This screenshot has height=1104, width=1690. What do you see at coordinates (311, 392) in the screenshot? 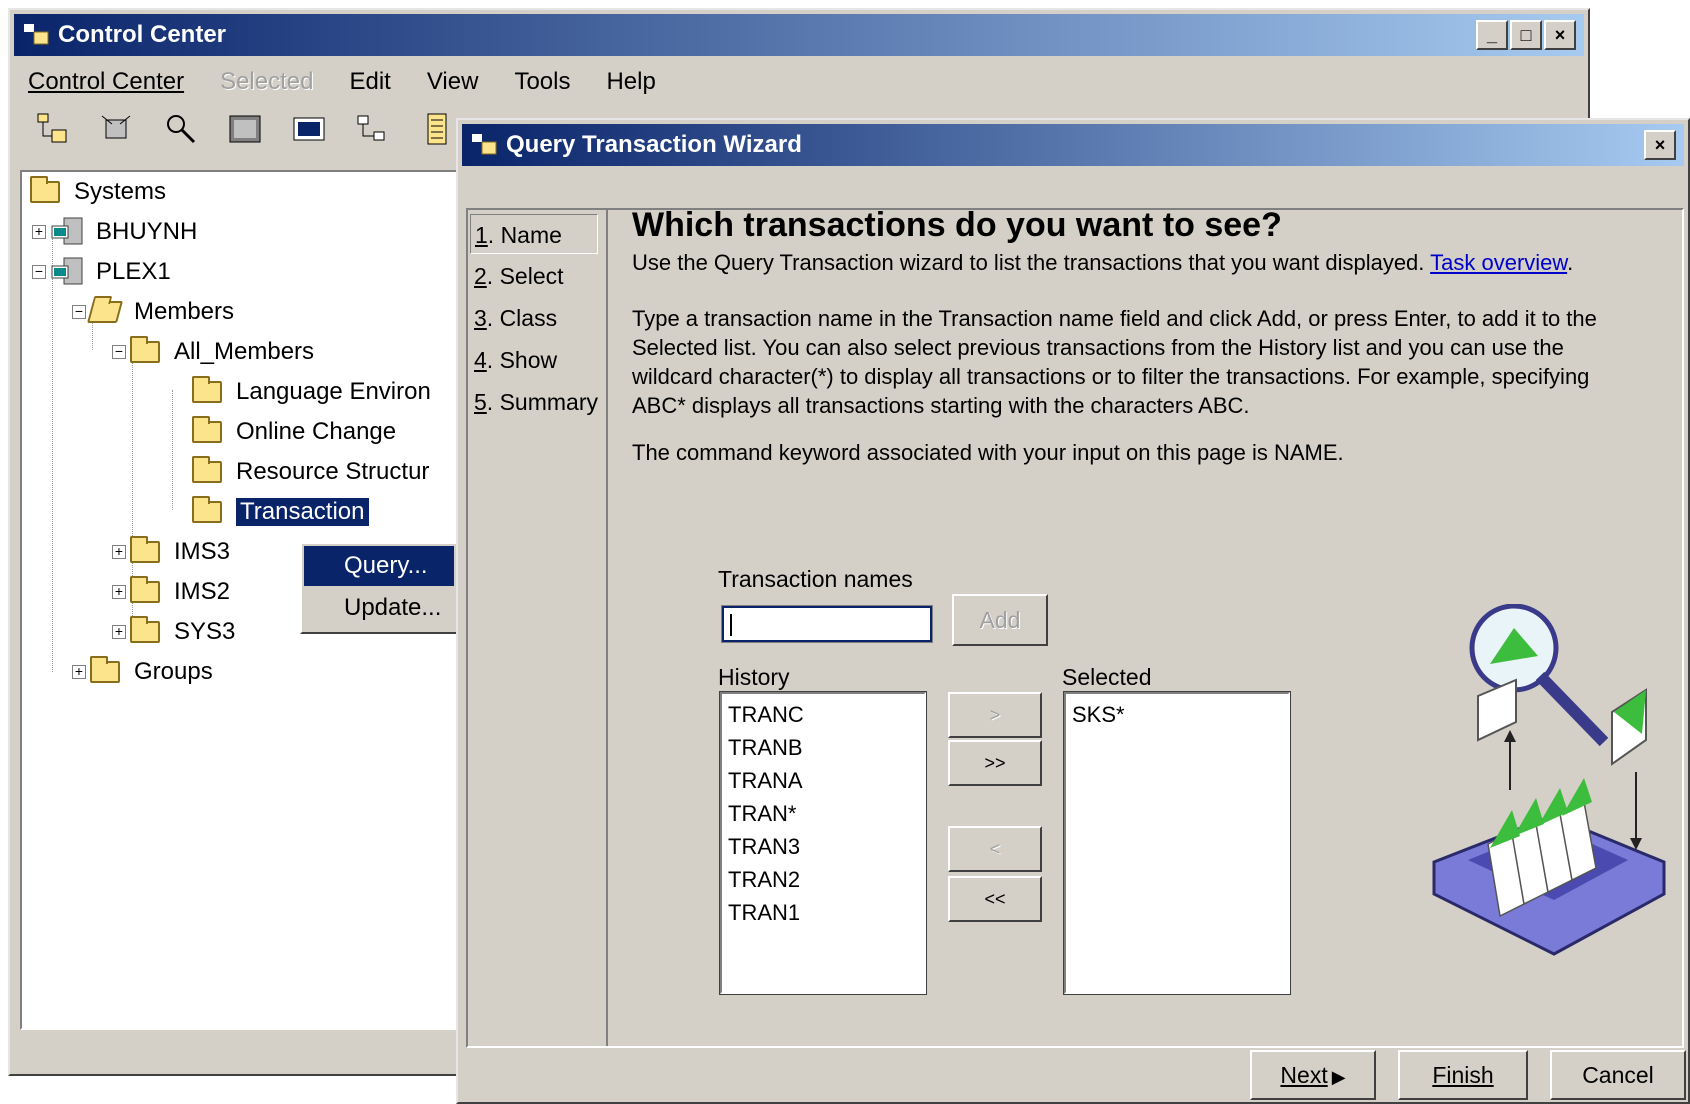
I see `tree-node-language-environment: Language Environ` at bounding box center [311, 392].